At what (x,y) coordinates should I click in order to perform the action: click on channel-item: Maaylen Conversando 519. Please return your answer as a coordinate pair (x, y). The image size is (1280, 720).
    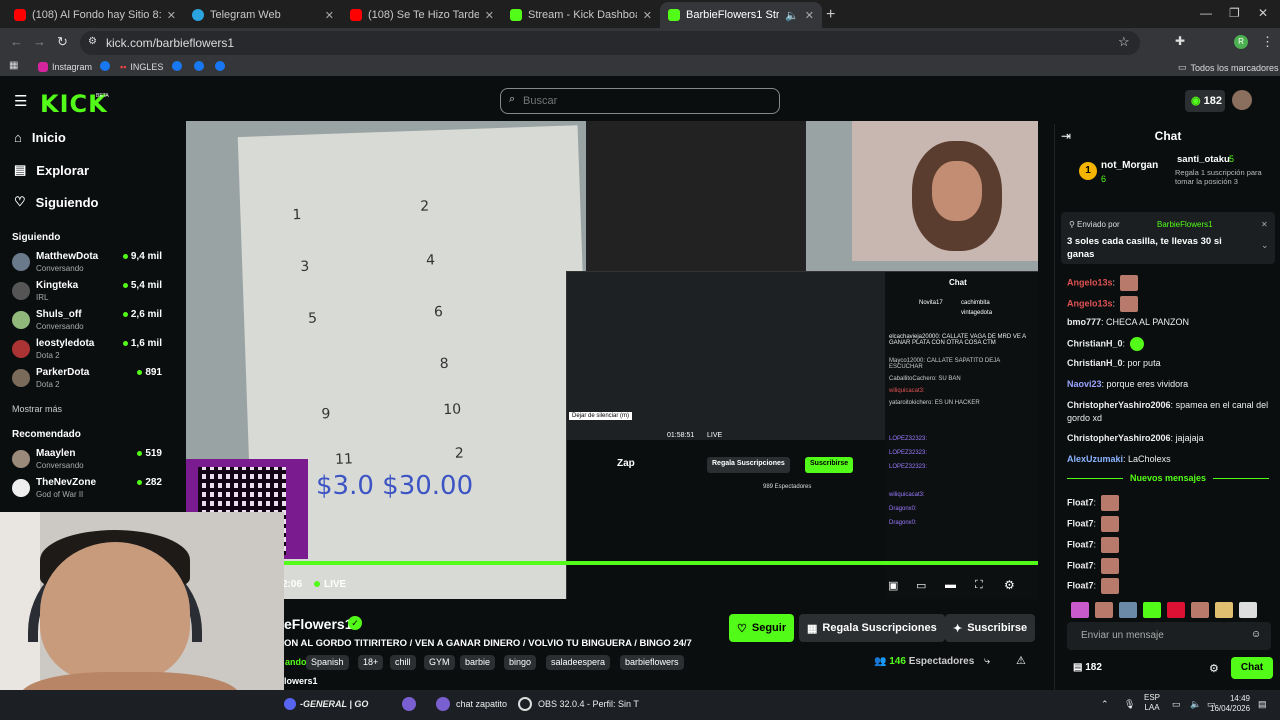
    Looking at the image, I should click on (87, 461).